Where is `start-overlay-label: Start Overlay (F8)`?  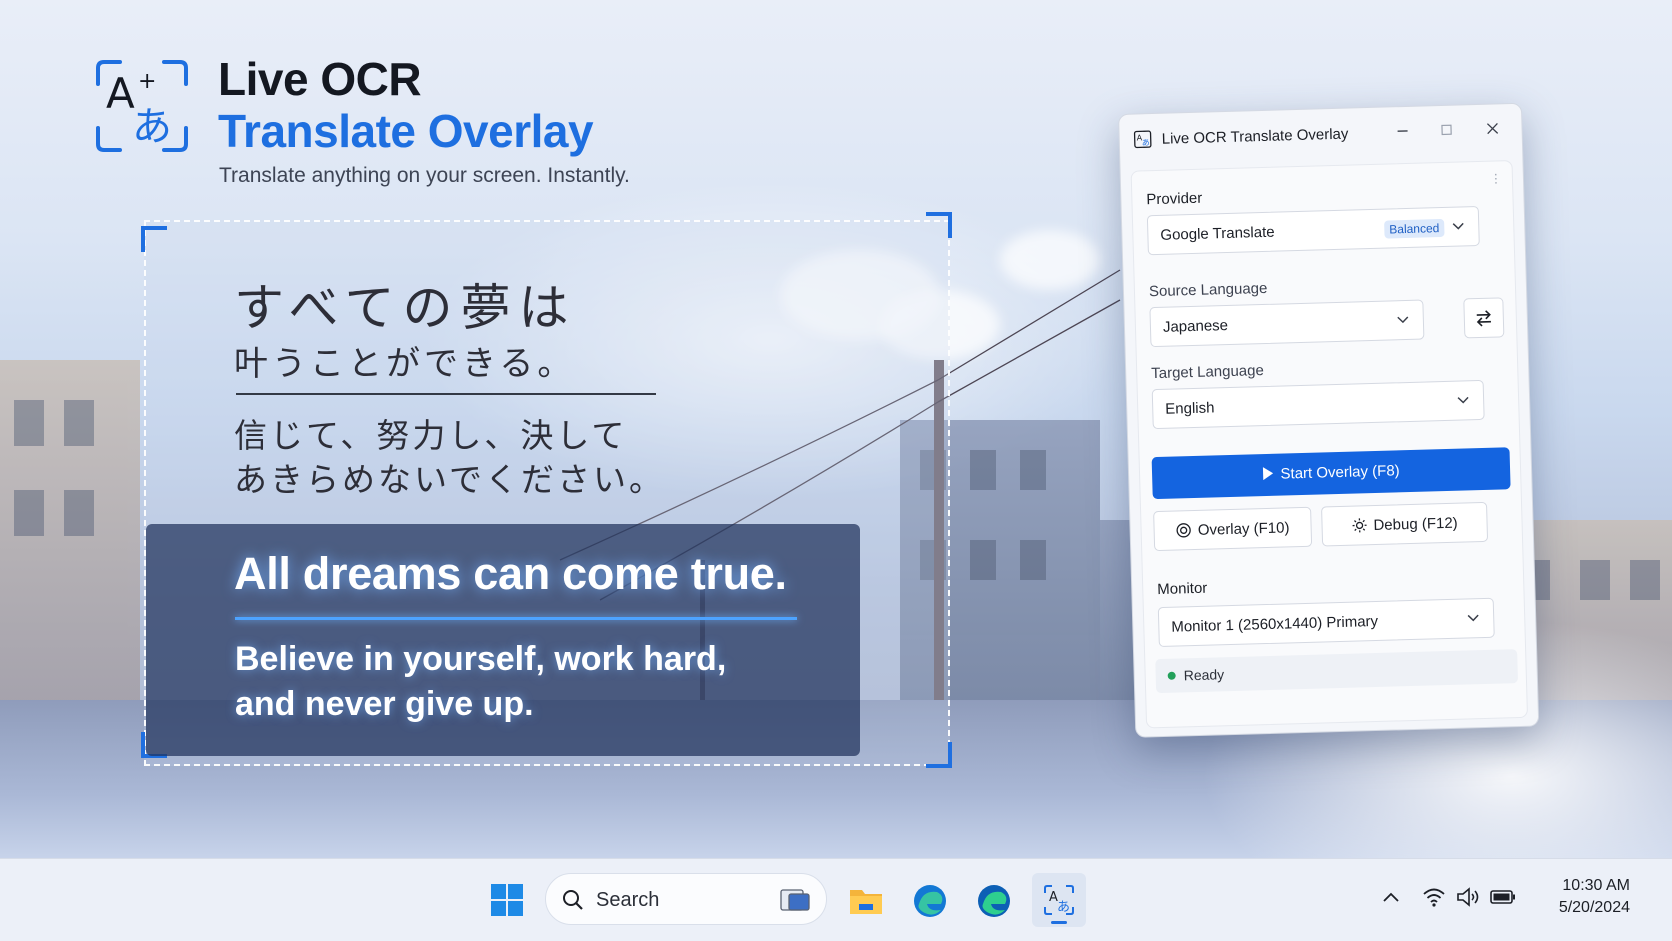 start-overlay-label: Start Overlay (F8) is located at coordinates (1340, 472).